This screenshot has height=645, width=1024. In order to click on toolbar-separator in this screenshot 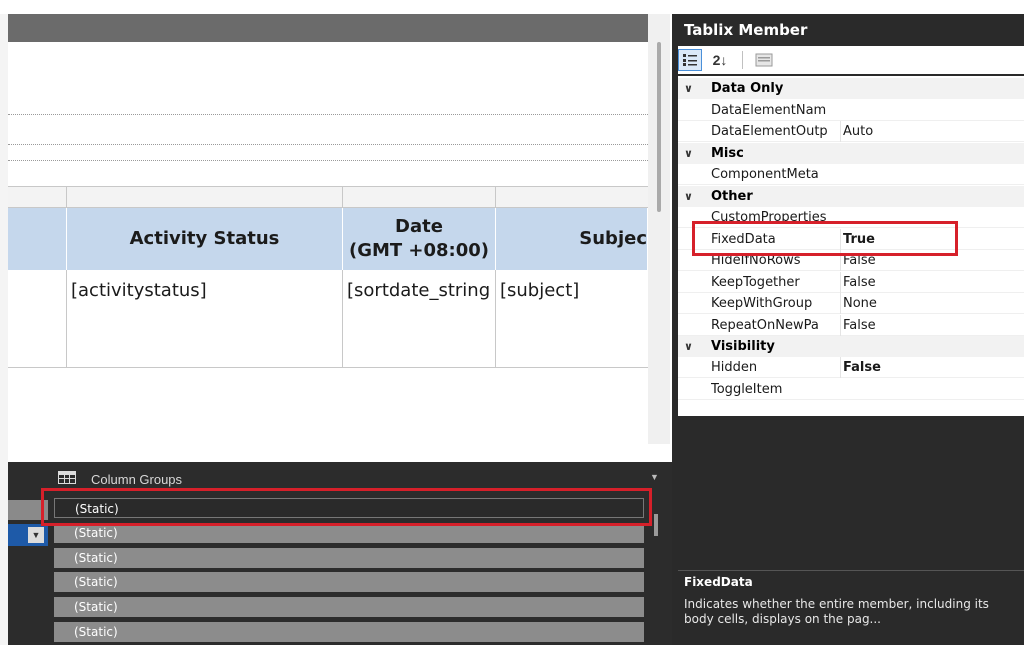, I will do `click(742, 60)`.